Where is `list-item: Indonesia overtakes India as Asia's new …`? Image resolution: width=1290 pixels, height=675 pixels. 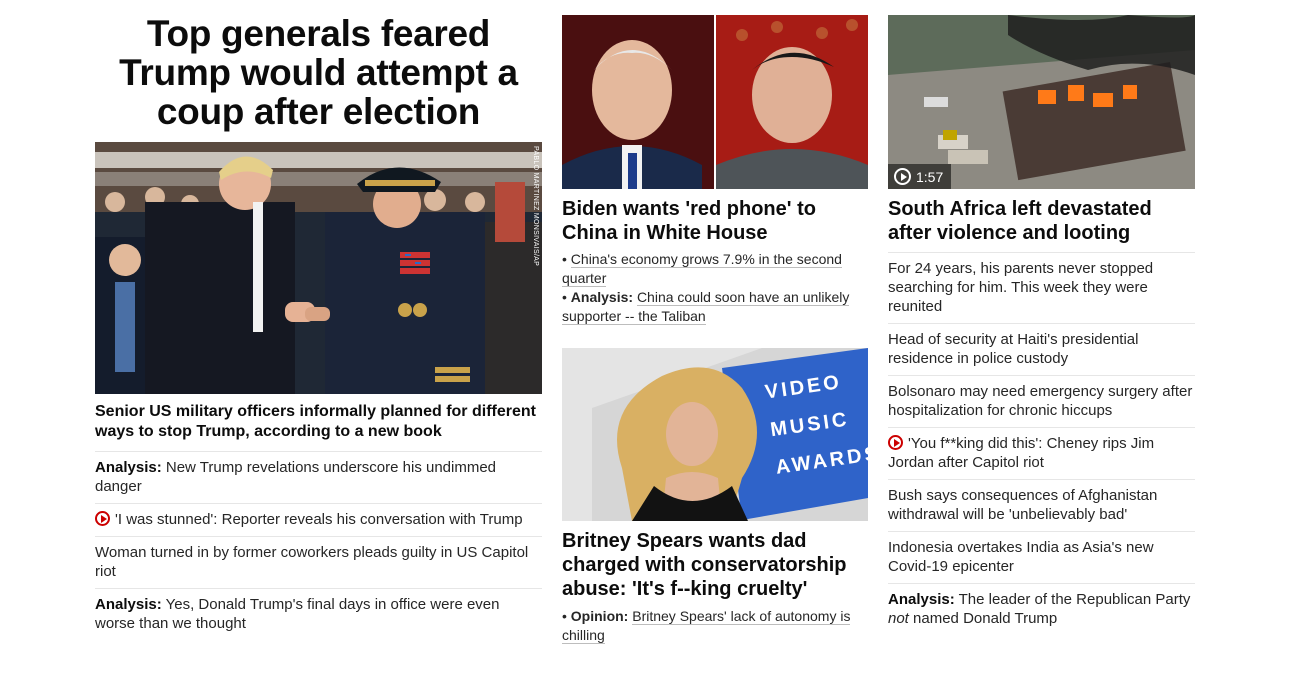
list-item: Indonesia overtakes India as Asia's new … is located at coordinates (1041, 557).